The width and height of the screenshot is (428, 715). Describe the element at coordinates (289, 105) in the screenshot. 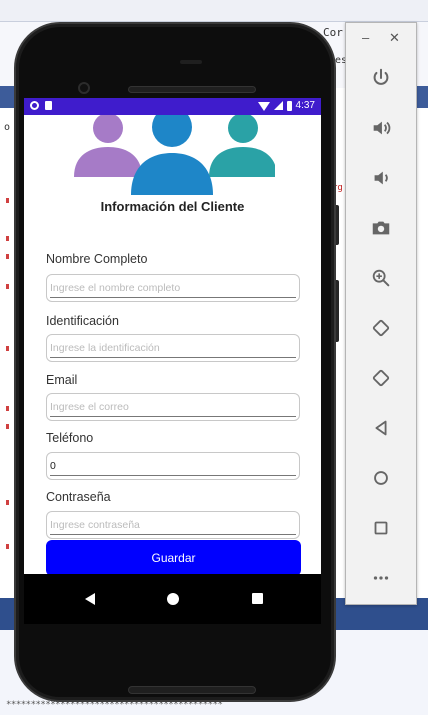

I see `battery-icon` at that location.